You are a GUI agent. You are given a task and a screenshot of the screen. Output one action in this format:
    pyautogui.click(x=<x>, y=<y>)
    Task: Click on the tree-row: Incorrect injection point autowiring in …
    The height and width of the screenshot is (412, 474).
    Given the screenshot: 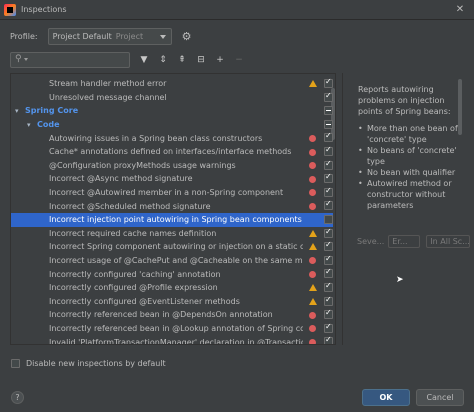 What is the action you would take?
    pyautogui.click(x=172, y=220)
    